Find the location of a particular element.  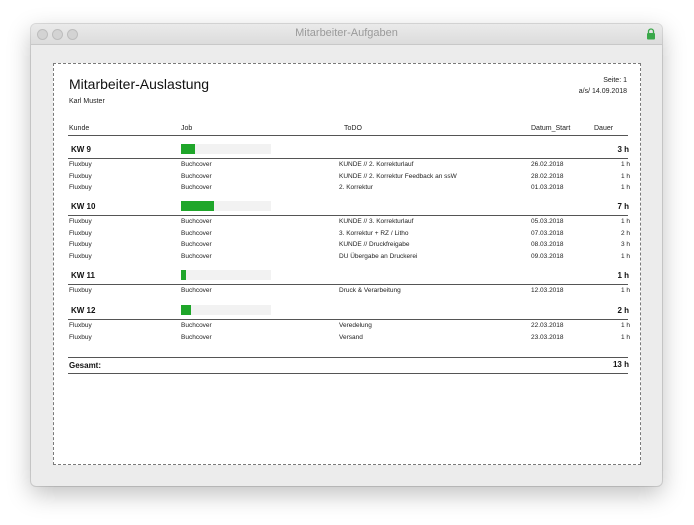

cell-todo: Veredelung is located at coordinates (355, 325).